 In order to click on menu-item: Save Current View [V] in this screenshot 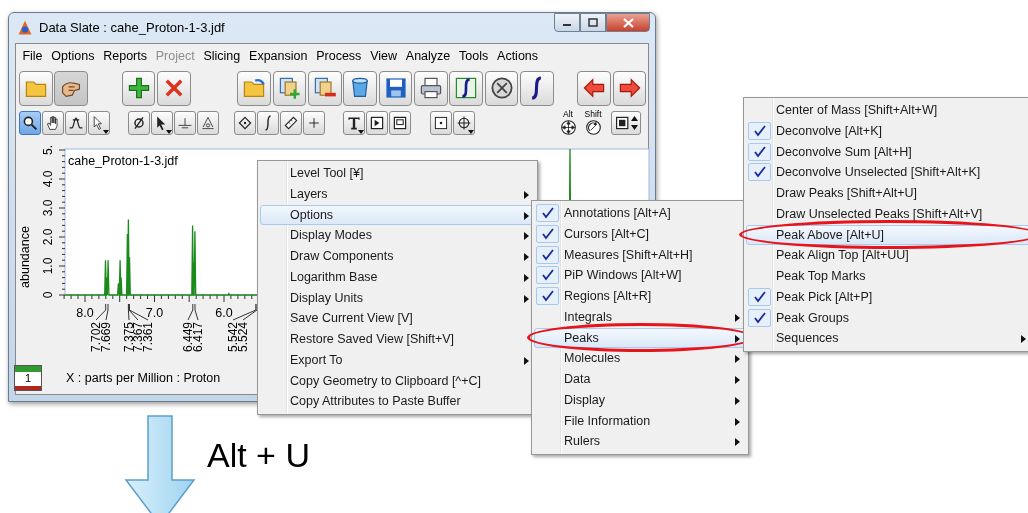, I will do `click(397, 318)`.